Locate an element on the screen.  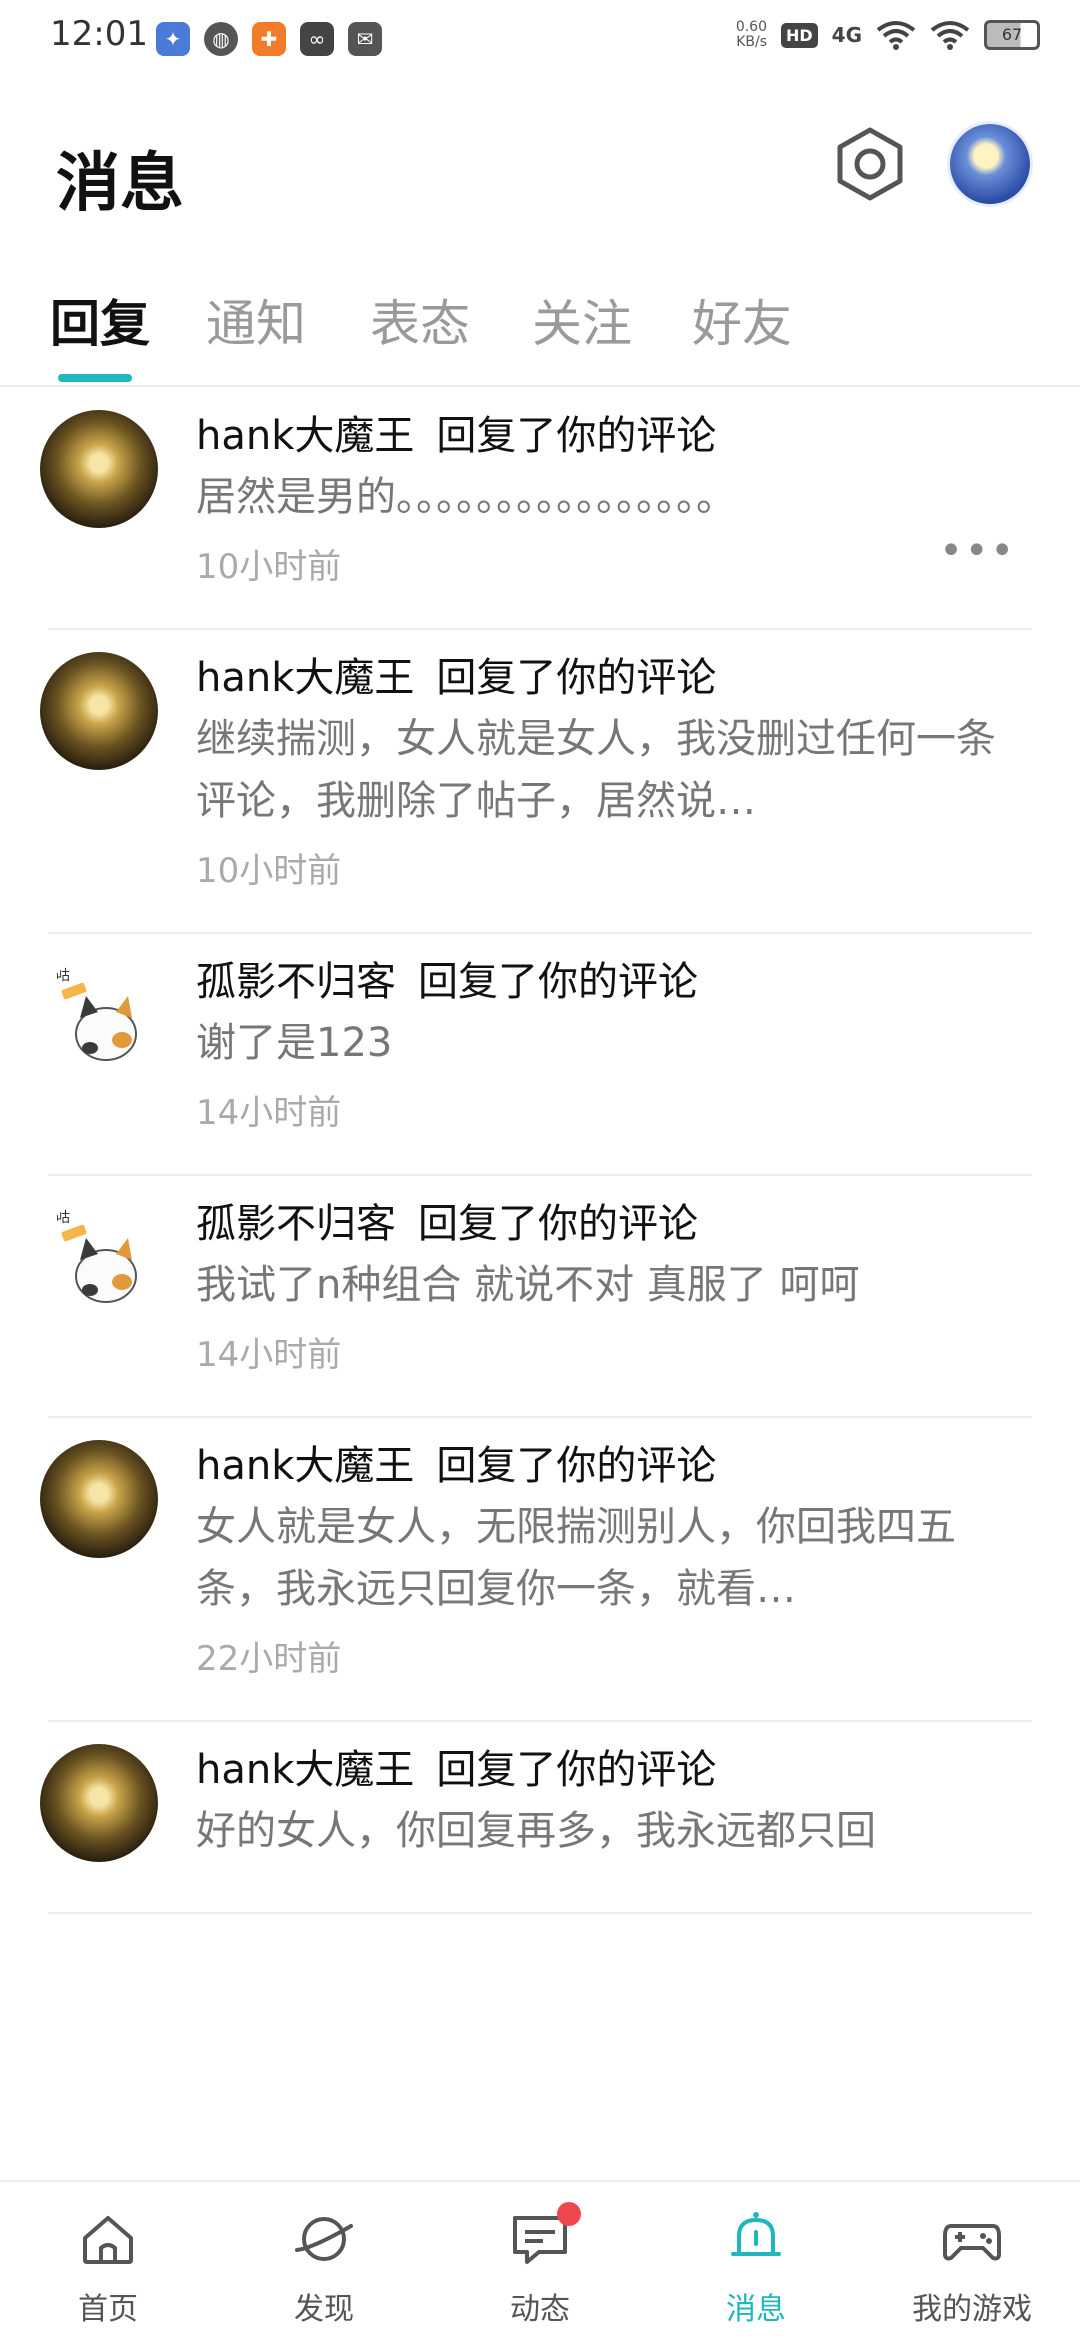
hd-icon: HD is located at coordinates (799, 35).